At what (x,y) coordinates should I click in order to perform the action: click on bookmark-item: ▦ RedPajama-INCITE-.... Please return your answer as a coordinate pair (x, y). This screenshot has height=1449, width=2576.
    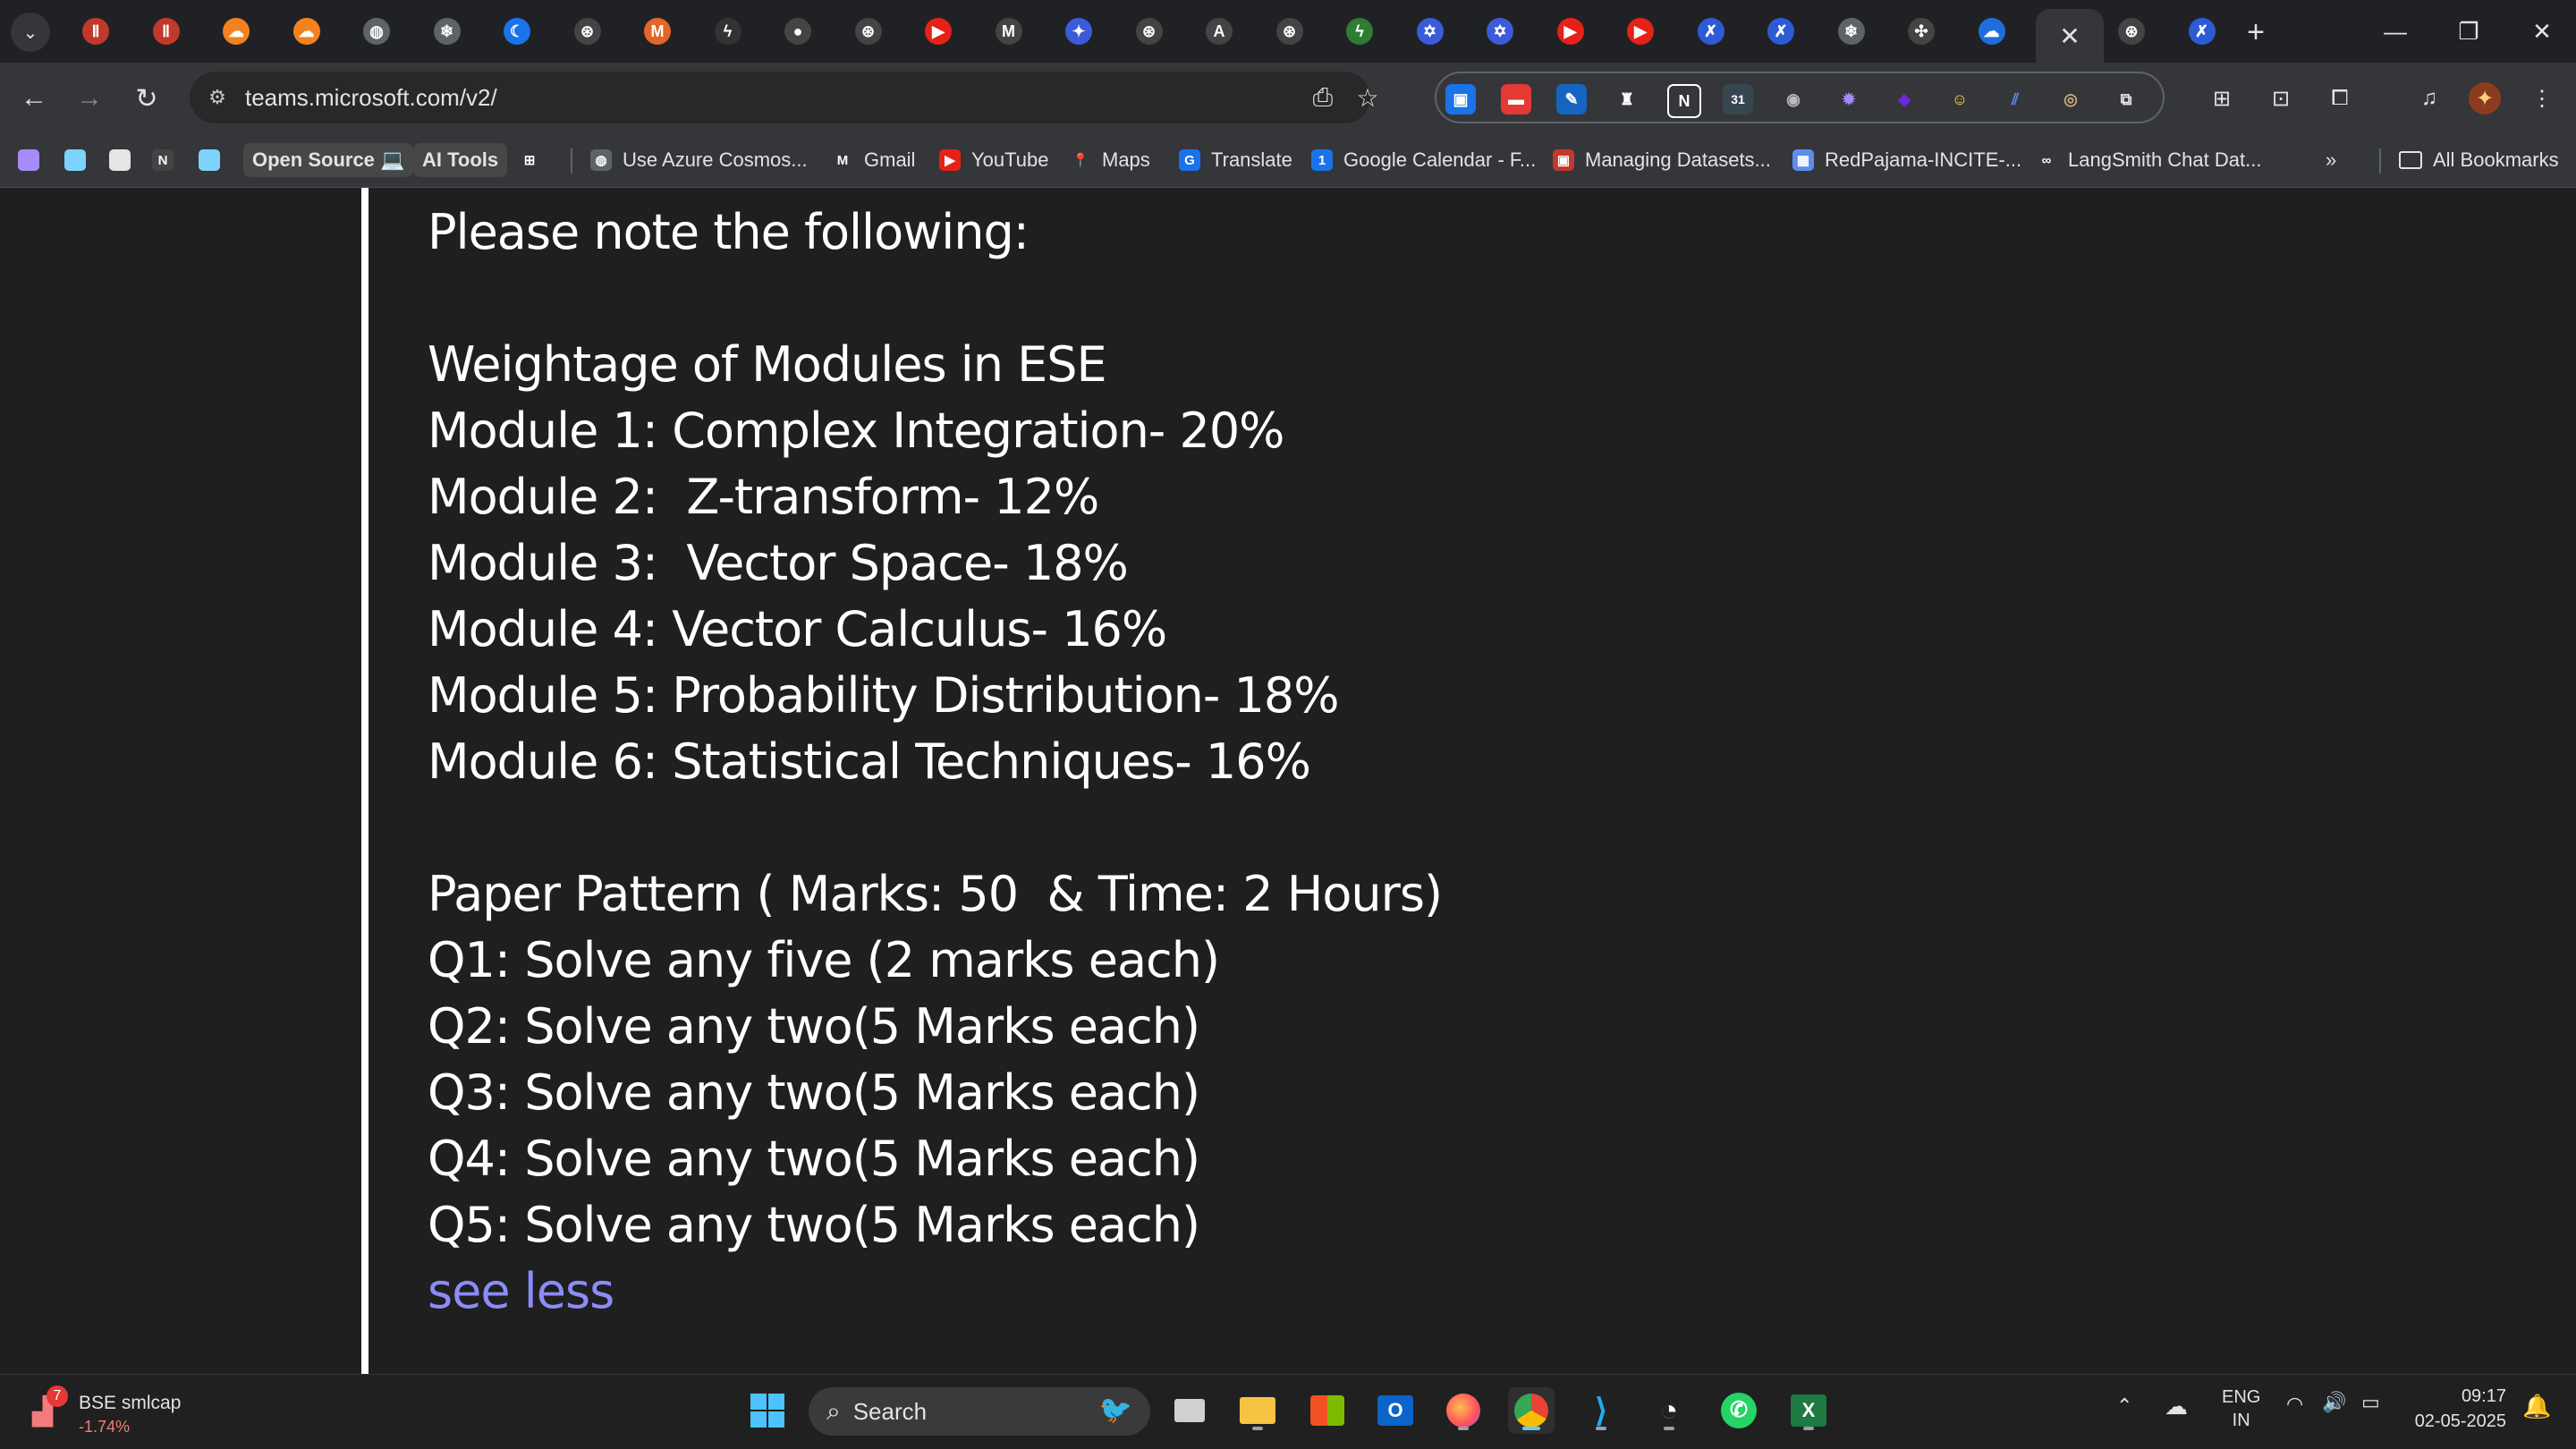
    Looking at the image, I should click on (1906, 160).